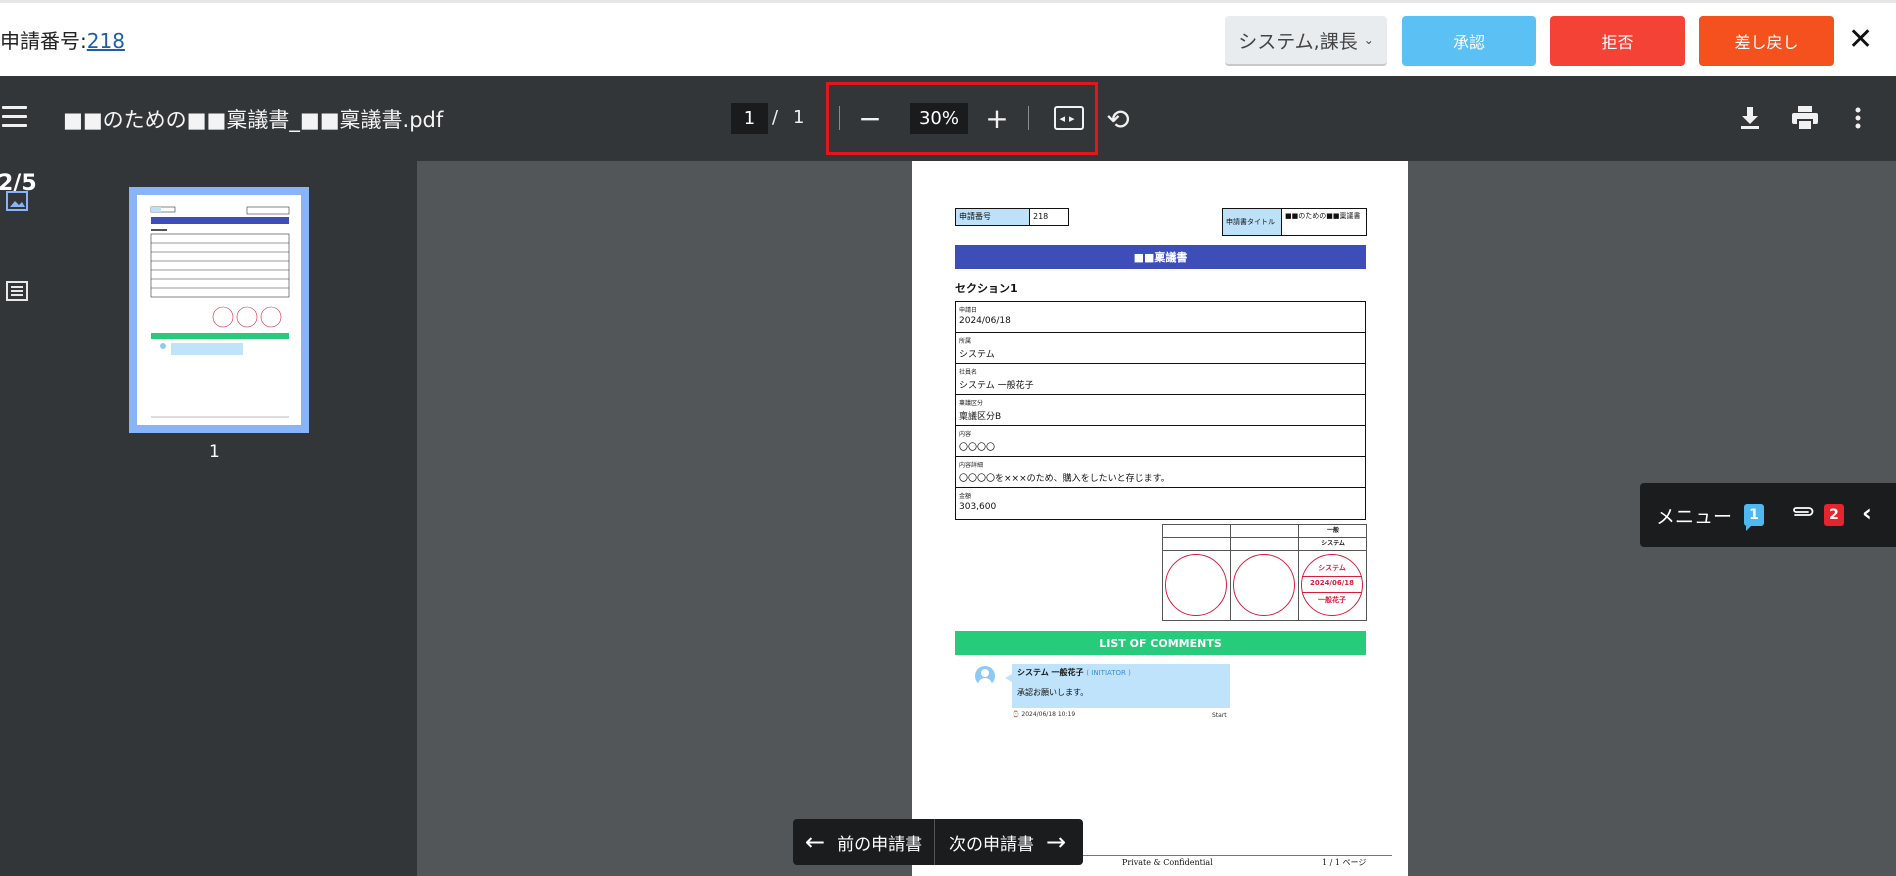 The width and height of the screenshot is (1896, 876). Describe the element at coordinates (991, 844) in the screenshot. I see `next-request-label: 次の申請書` at that location.